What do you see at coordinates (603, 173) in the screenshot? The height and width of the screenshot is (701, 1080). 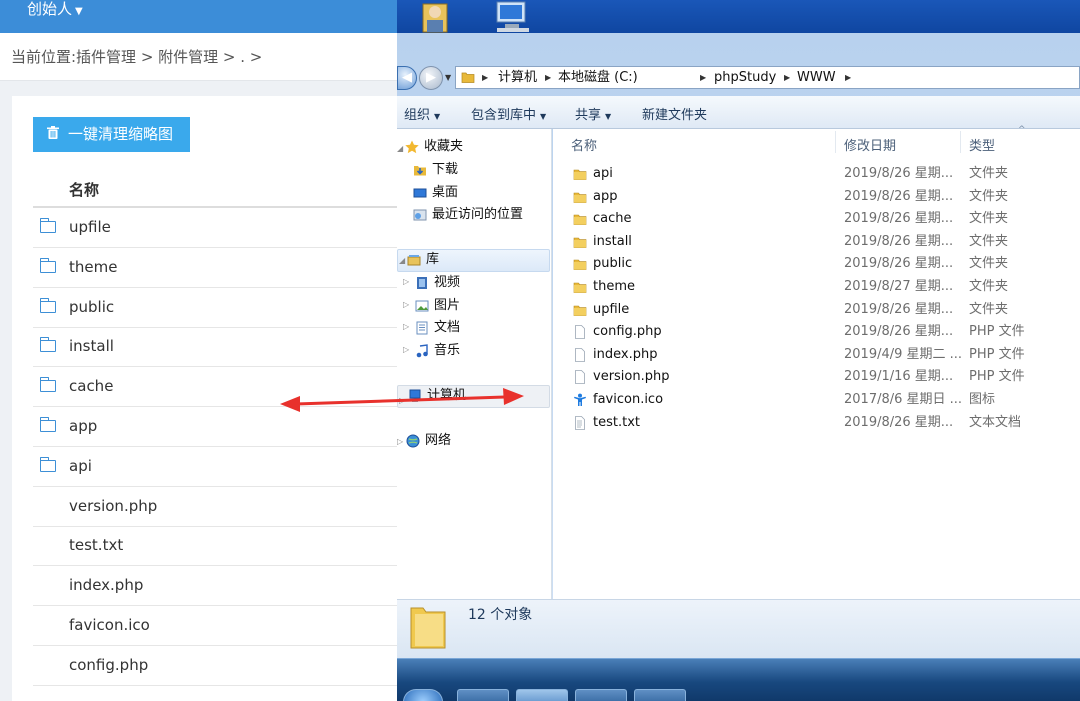 I see `item-name: api` at bounding box center [603, 173].